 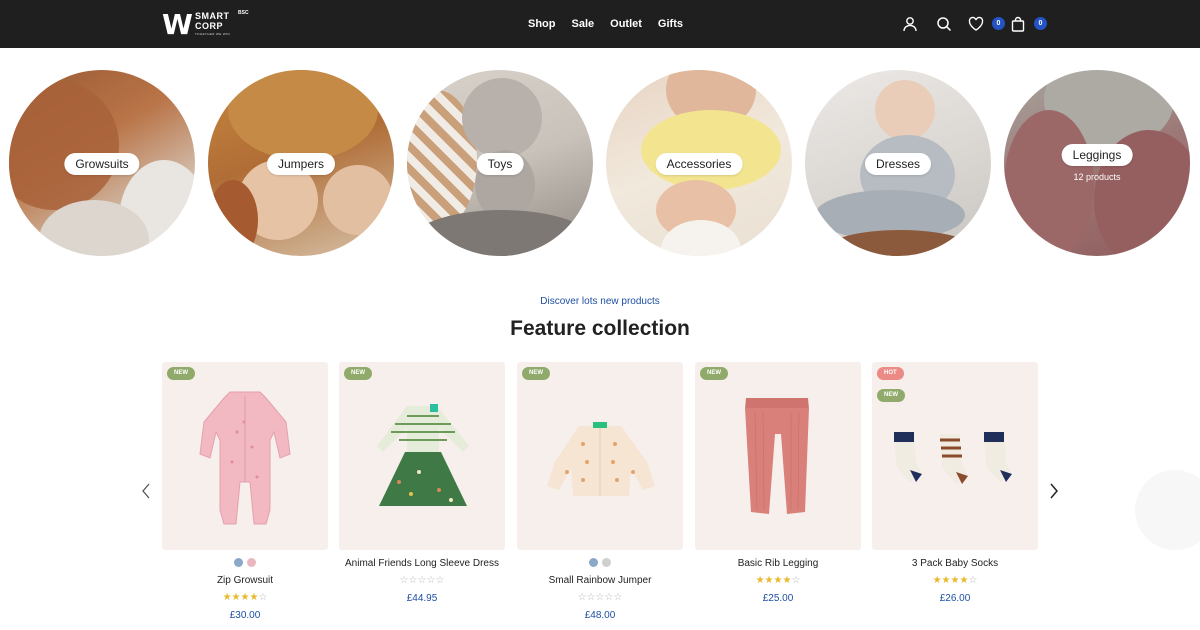 I want to click on nav-item-outlet: Outlet, so click(x=626, y=24).